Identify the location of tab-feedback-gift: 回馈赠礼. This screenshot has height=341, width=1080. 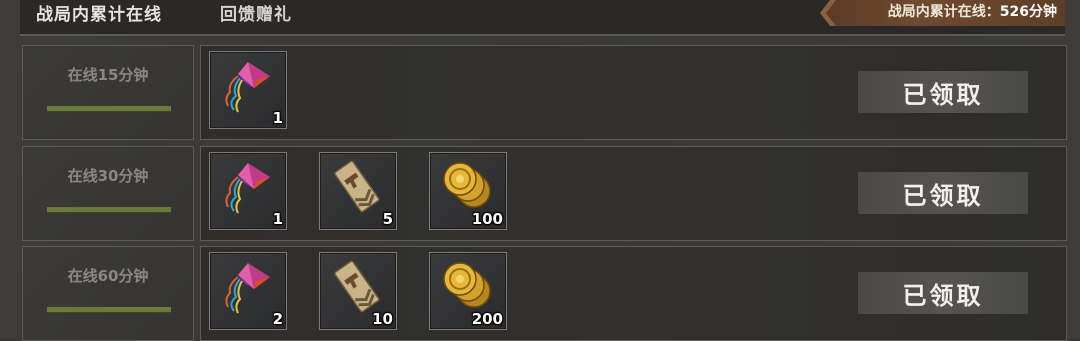
(256, 15).